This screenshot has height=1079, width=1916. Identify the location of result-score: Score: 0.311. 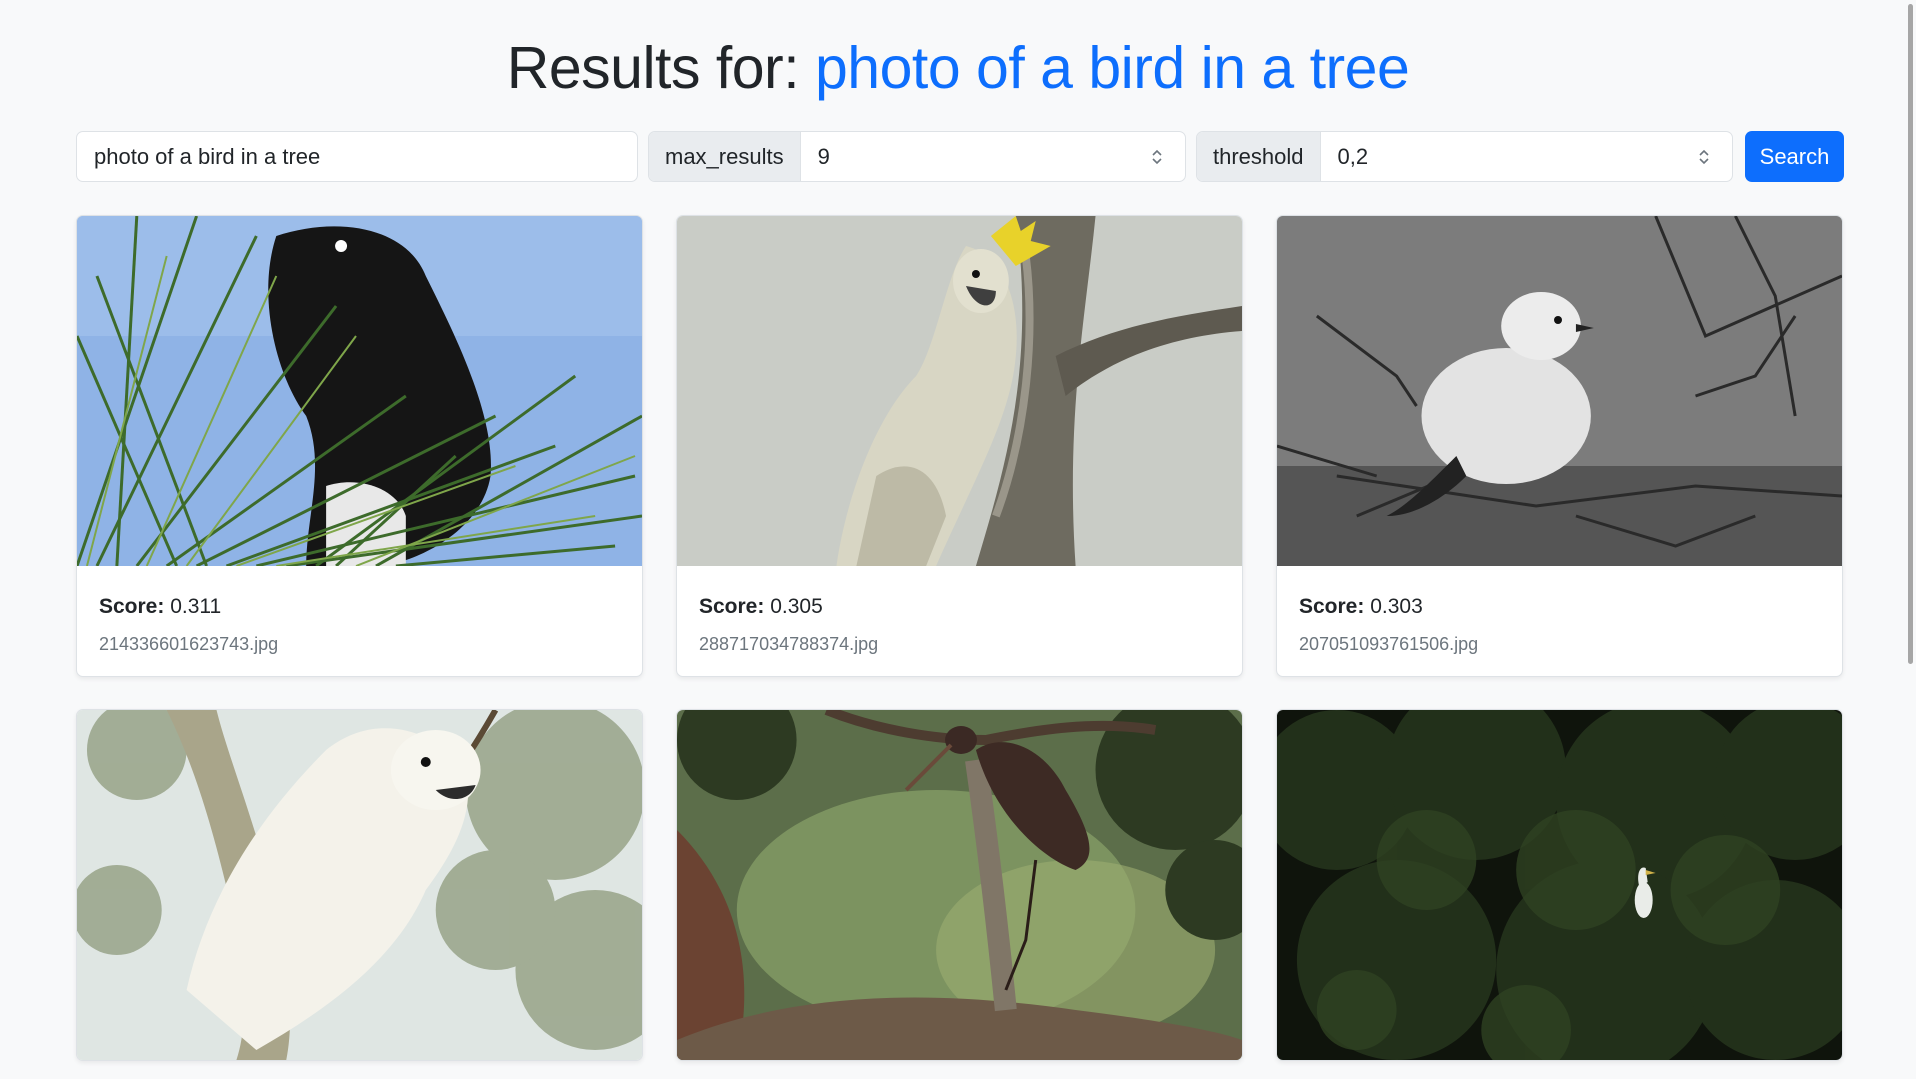
(359, 607).